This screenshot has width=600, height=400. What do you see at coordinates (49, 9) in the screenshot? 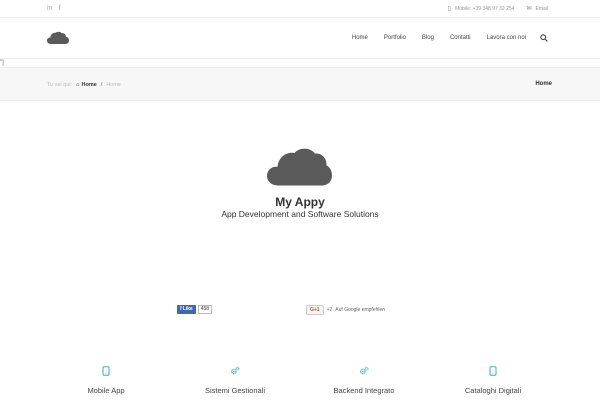
I see `linkedin-icon: in` at bounding box center [49, 9].